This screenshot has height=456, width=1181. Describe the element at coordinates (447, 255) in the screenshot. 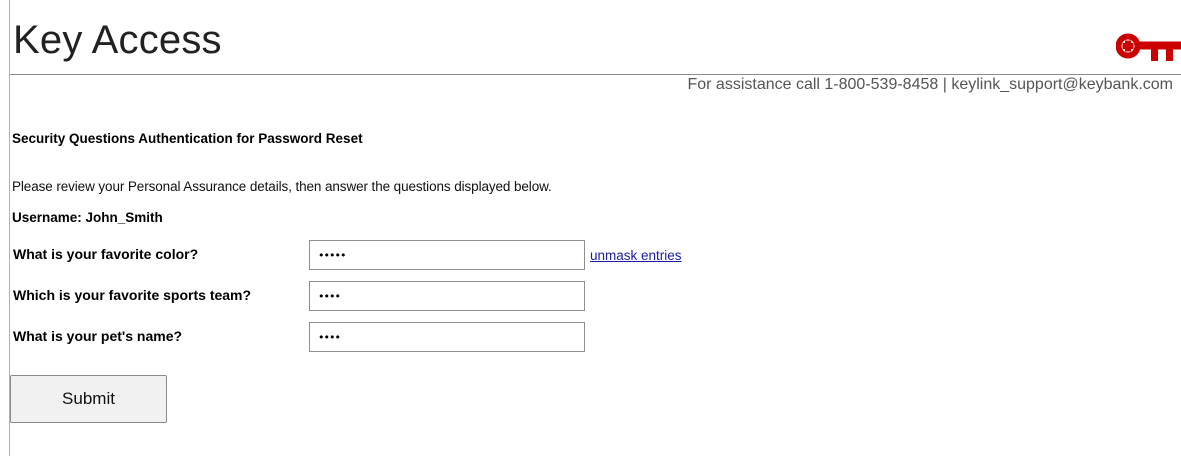

I see `favorite-color-answer-field` at that location.